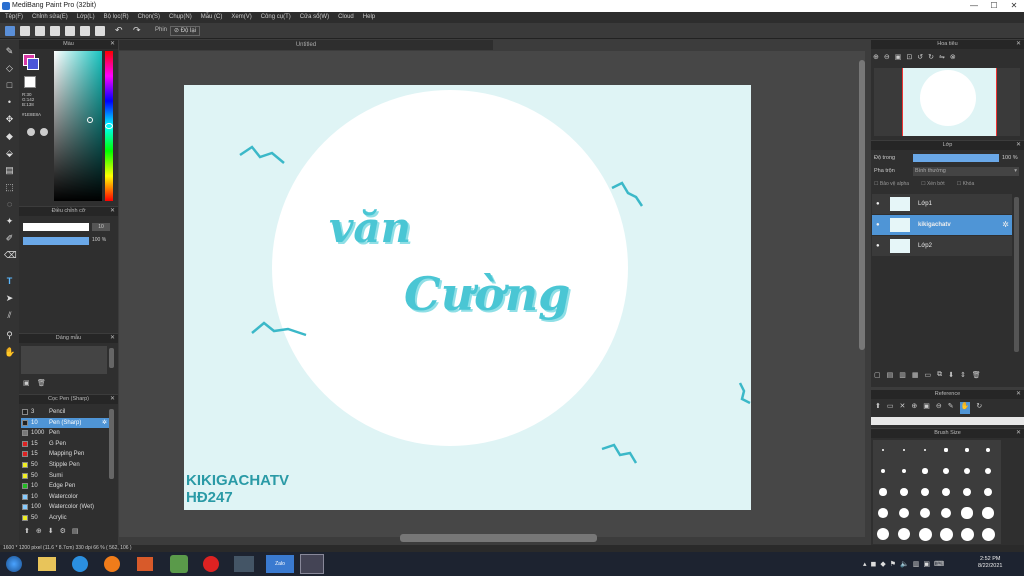  What do you see at coordinates (963, 377) in the screenshot?
I see `move-icon: ⇕` at bounding box center [963, 377].